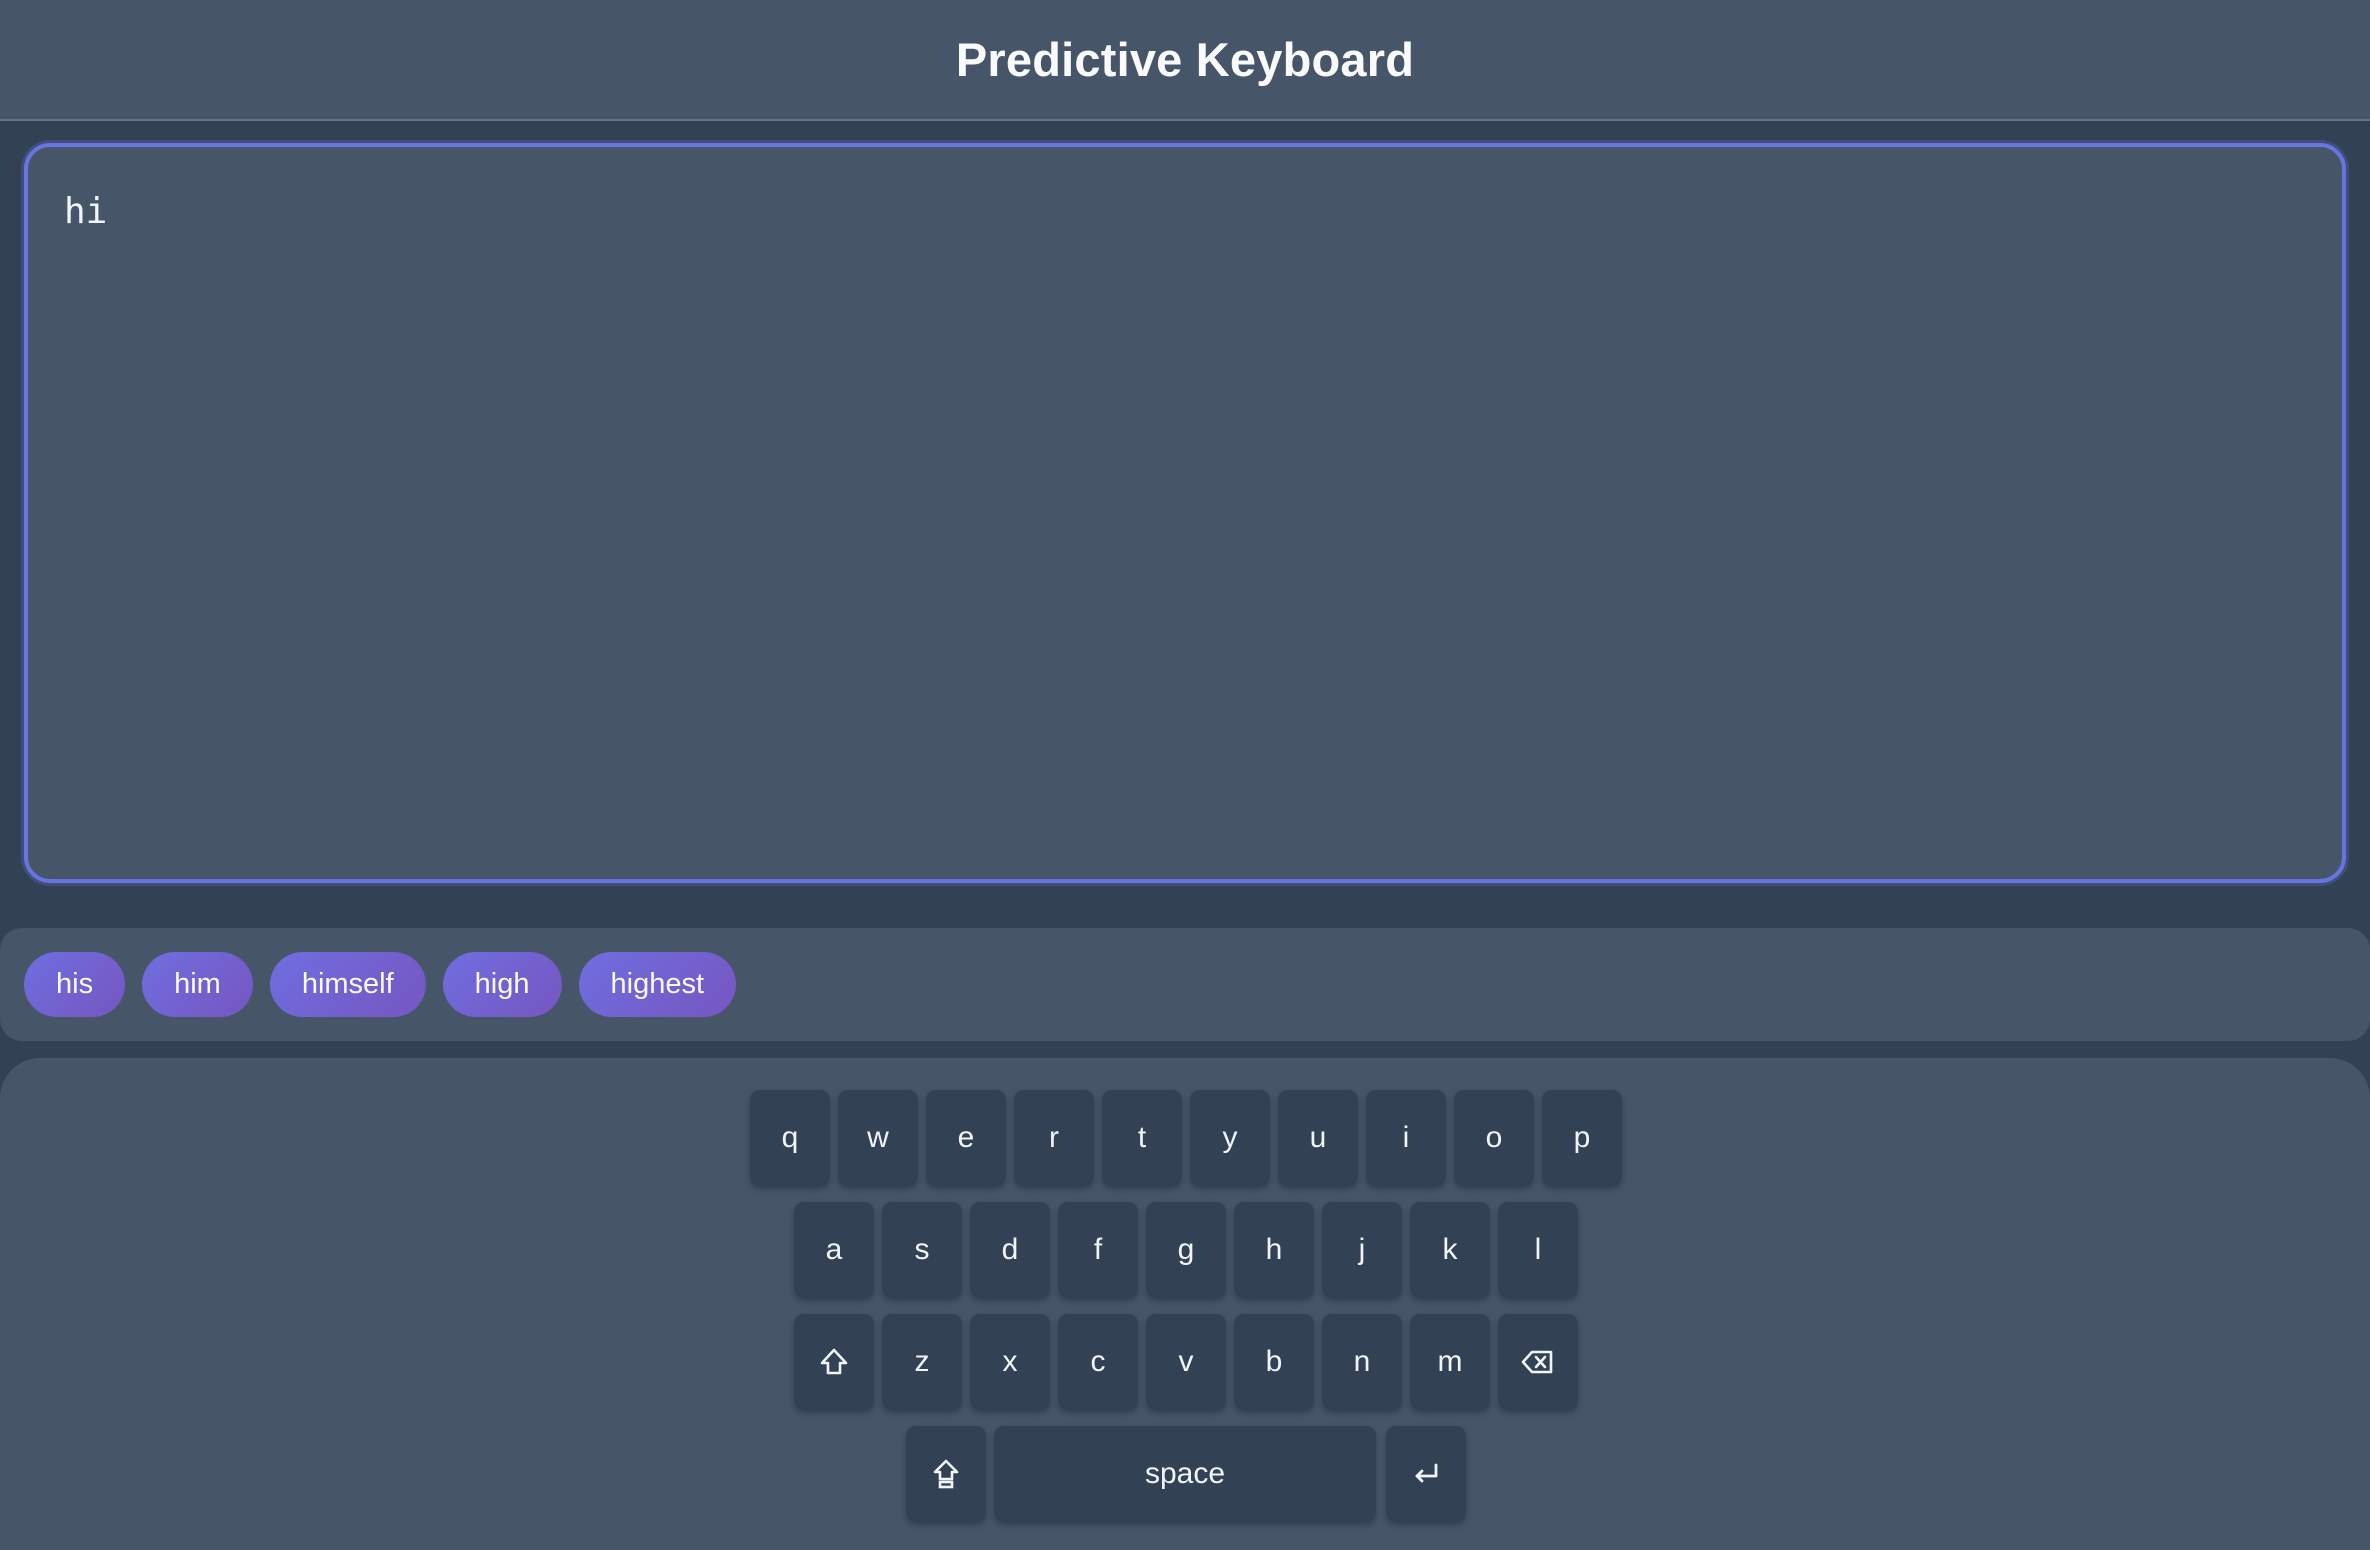 The width and height of the screenshot is (2370, 1550). I want to click on key-v: v, so click(1186, 1362).